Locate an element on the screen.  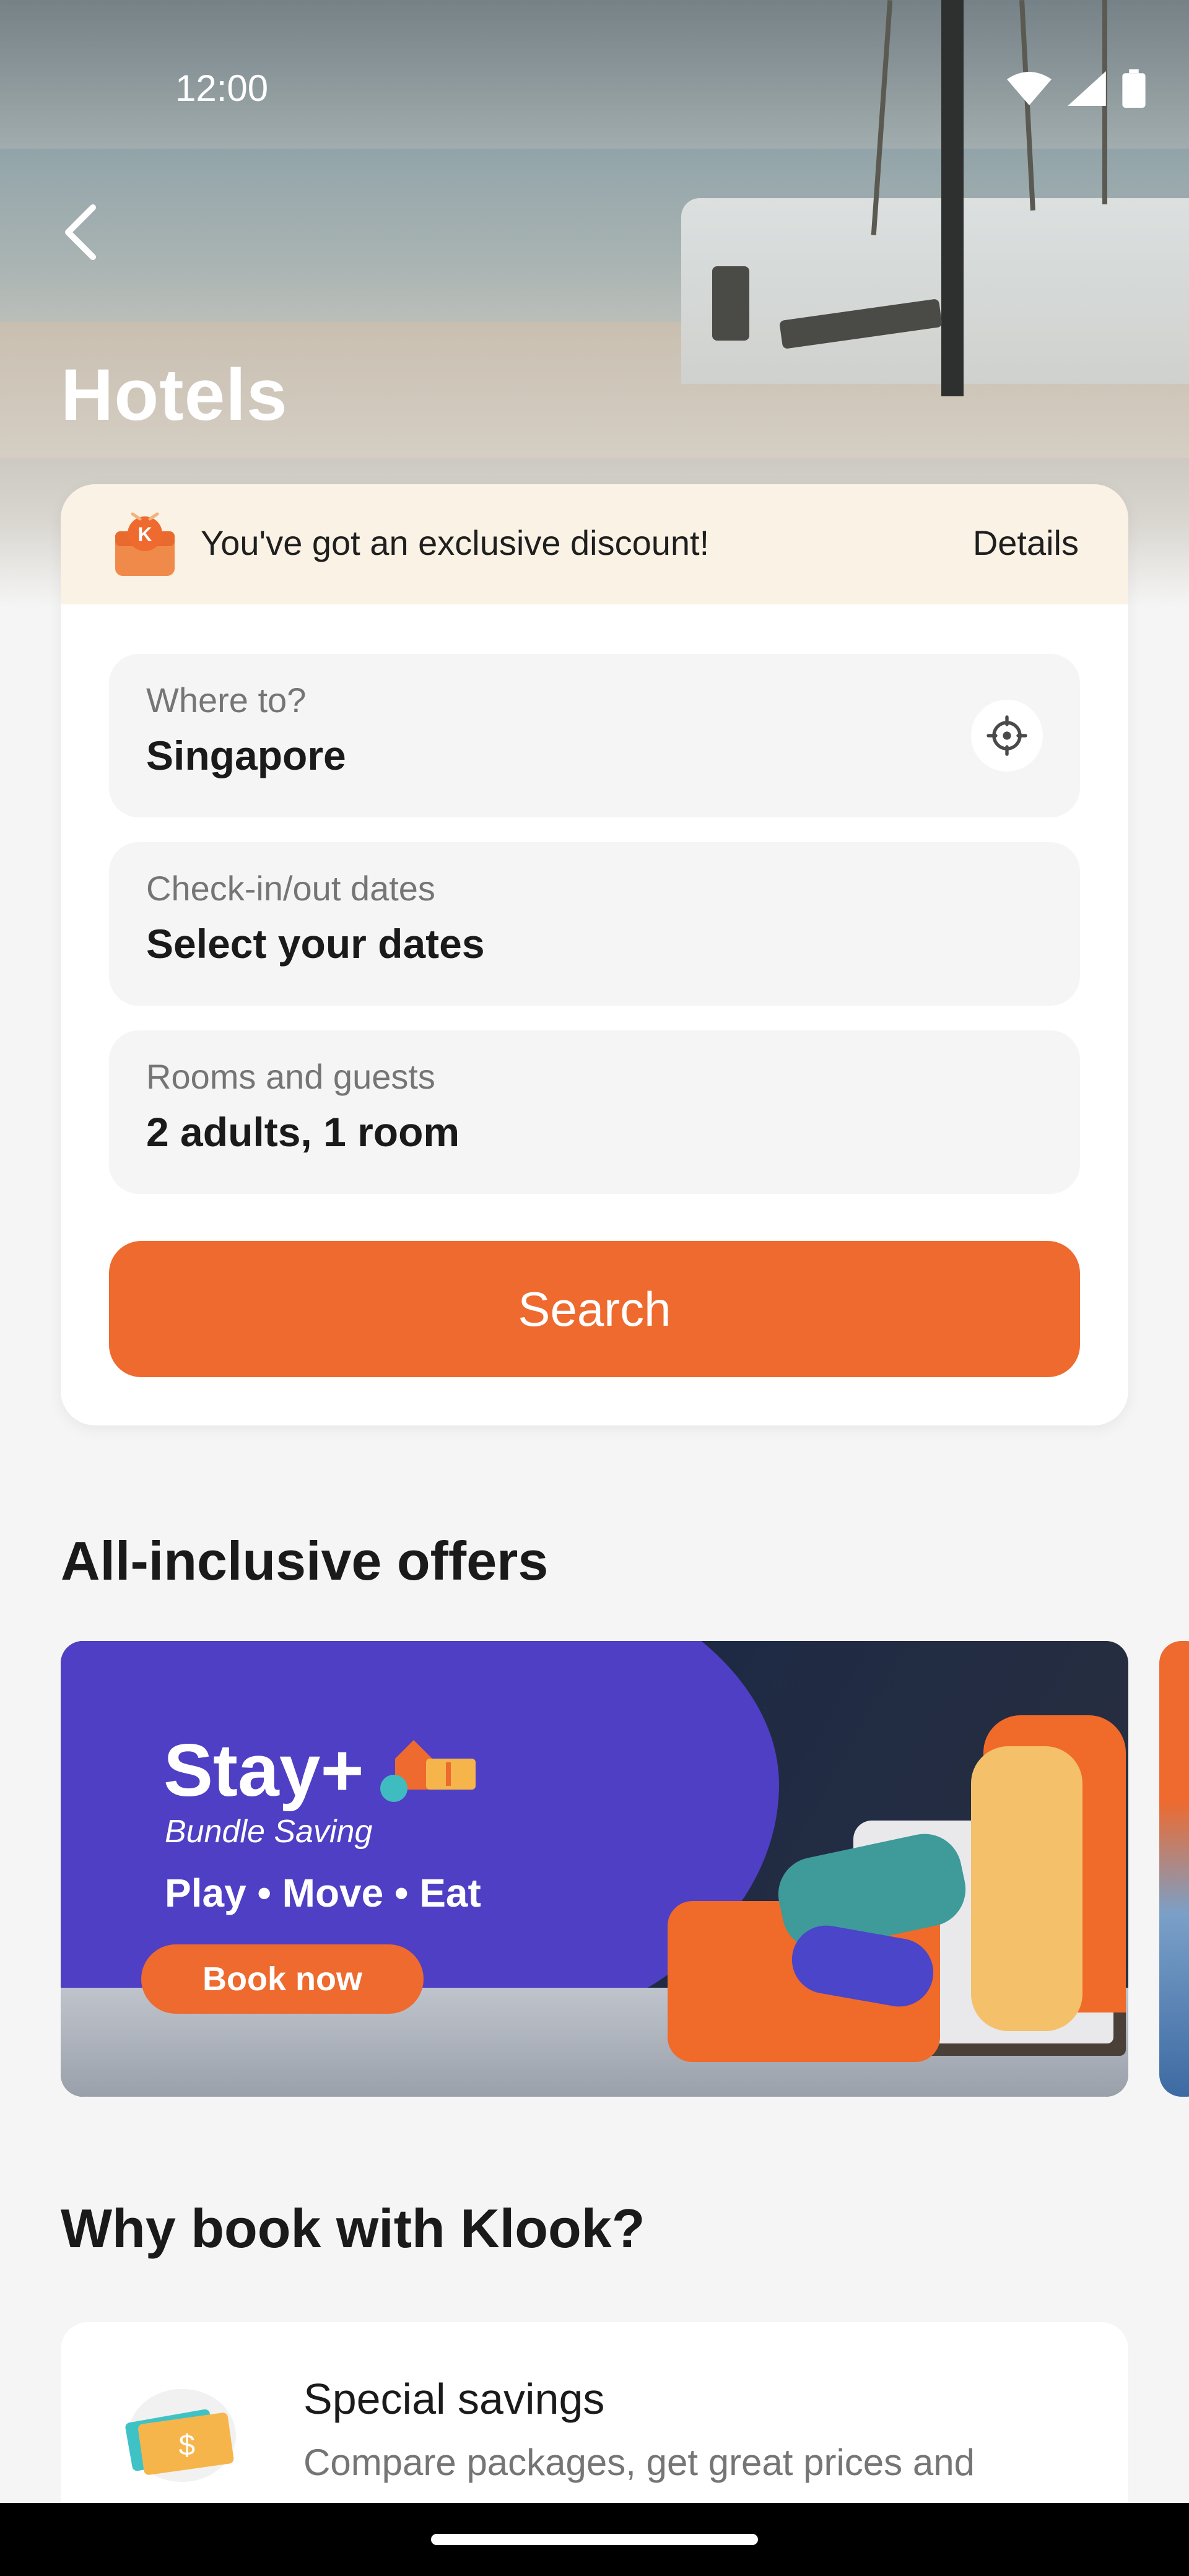
ticket-icon is located at coordinates (428, 1771).